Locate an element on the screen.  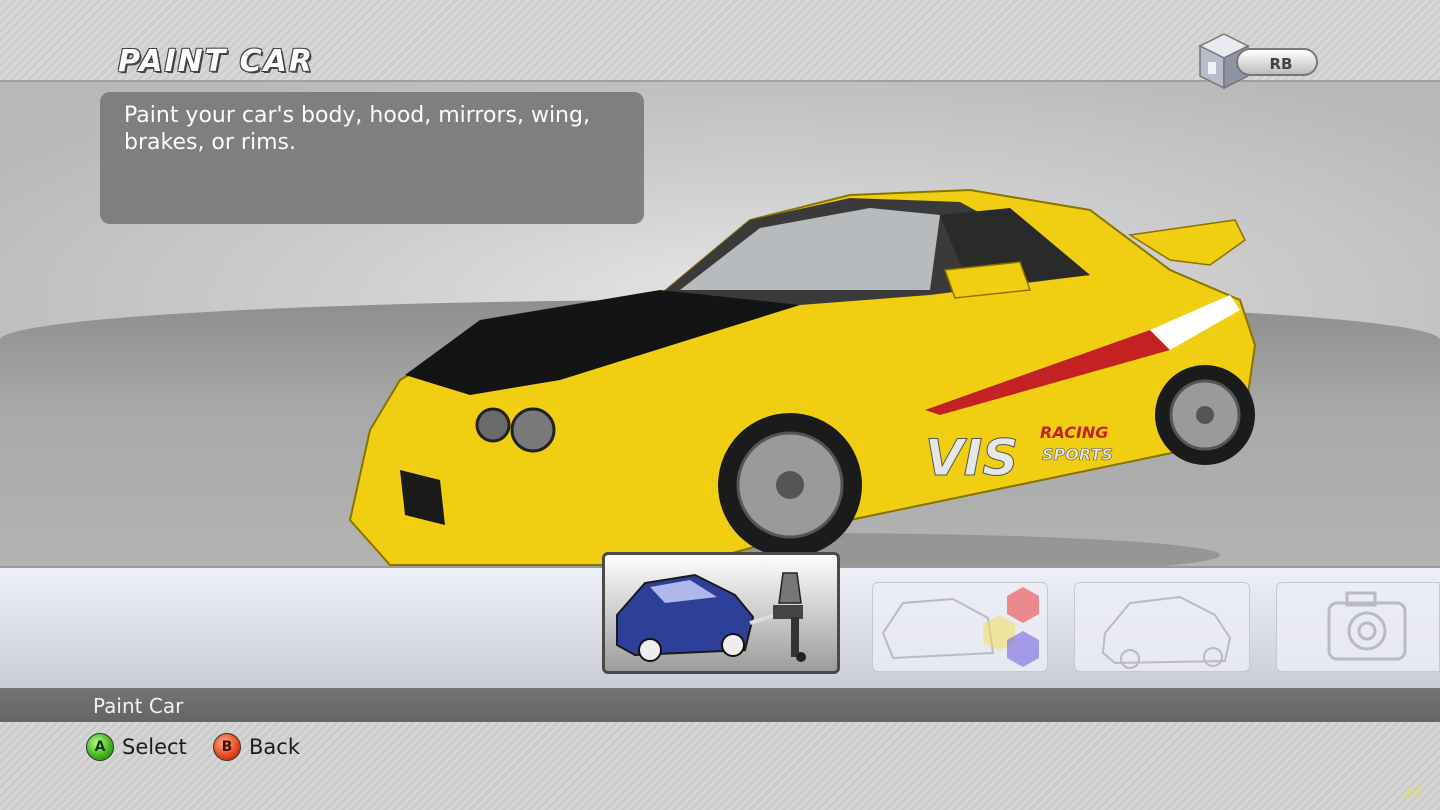
a-button-icon: A is located at coordinates (100, 747).